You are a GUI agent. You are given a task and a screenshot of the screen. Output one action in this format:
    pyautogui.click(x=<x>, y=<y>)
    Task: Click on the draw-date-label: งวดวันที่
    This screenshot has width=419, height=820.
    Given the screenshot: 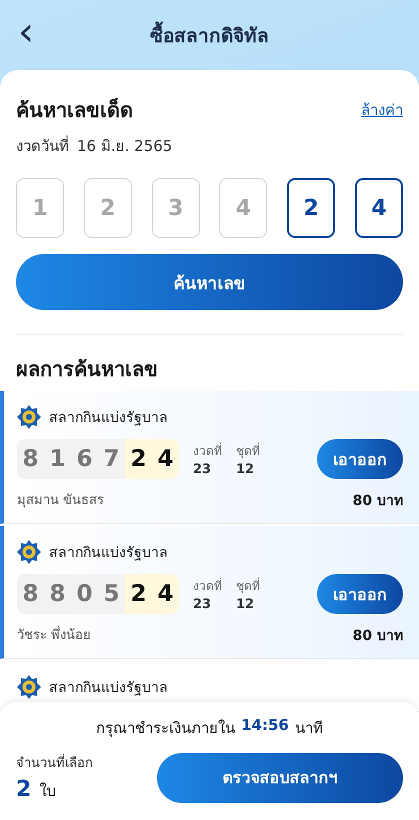 What is the action you would take?
    pyautogui.click(x=42, y=145)
    